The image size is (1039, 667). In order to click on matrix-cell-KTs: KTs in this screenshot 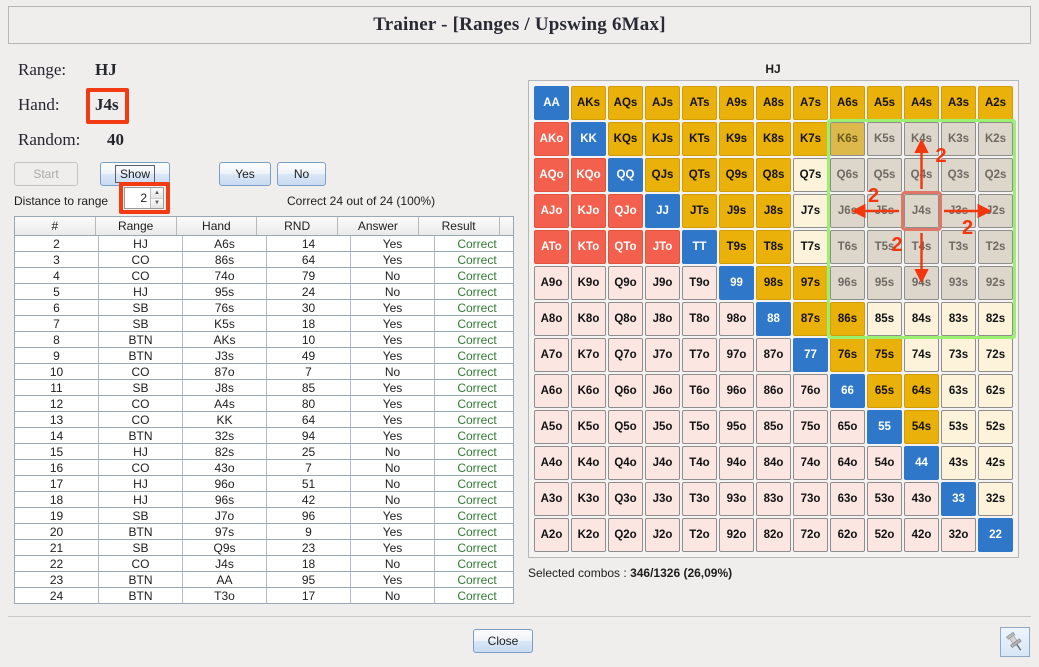, I will do `click(699, 139)`.